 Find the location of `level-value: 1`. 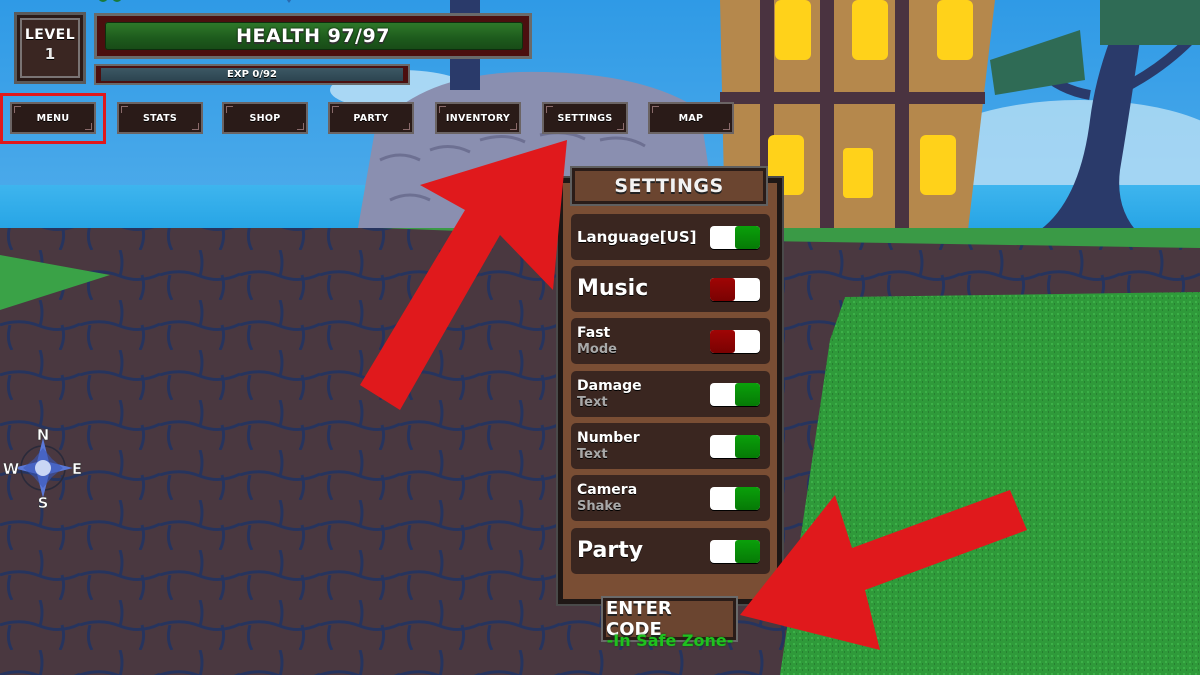

level-value: 1 is located at coordinates (50, 54).